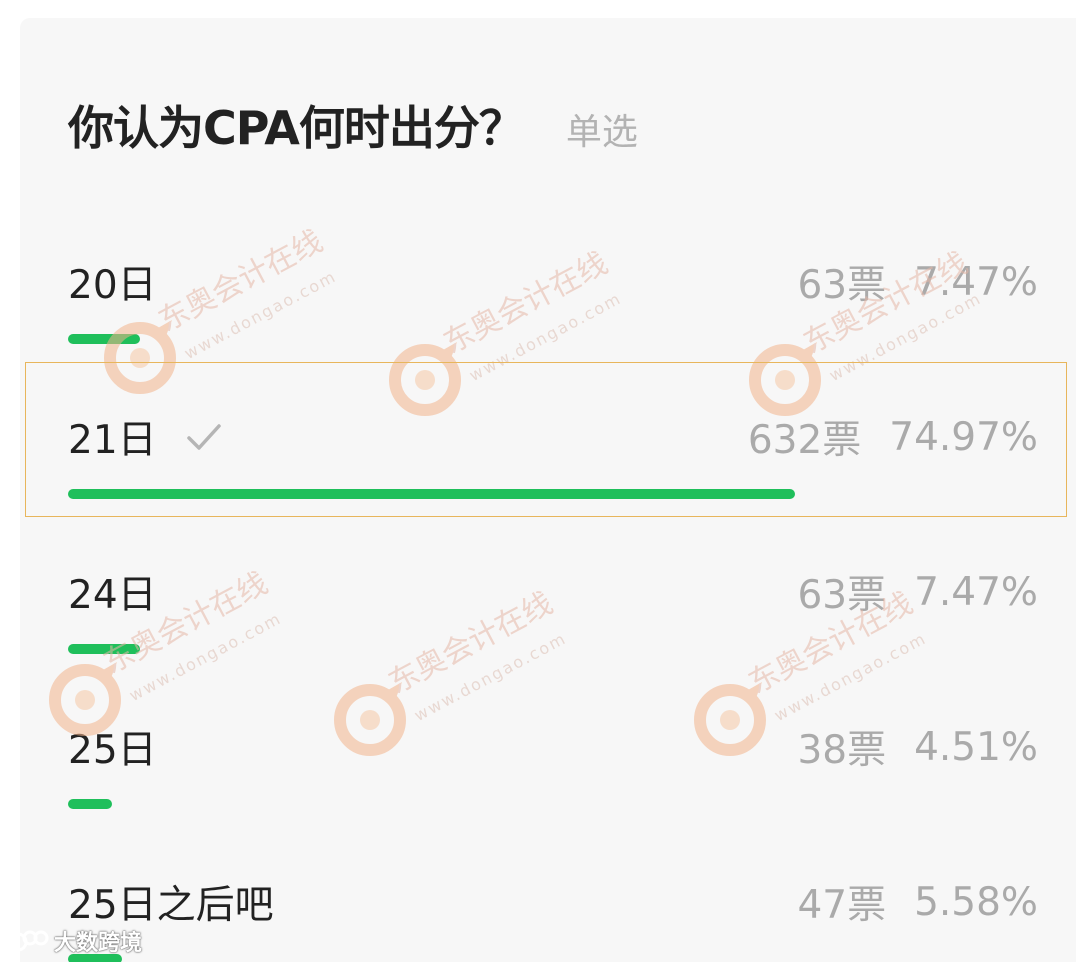 This screenshot has height=962, width=1076. What do you see at coordinates (112, 750) in the screenshot?
I see `option-label: 25日` at bounding box center [112, 750].